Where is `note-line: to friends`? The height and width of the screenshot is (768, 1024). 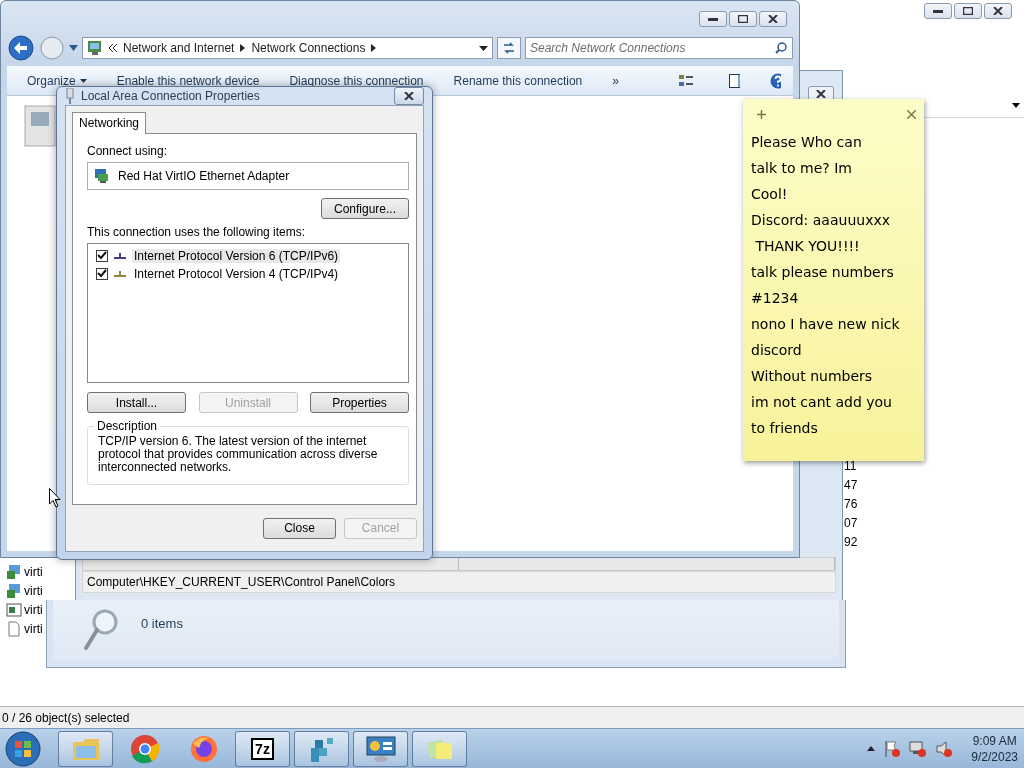 note-line: to friends is located at coordinates (837, 428).